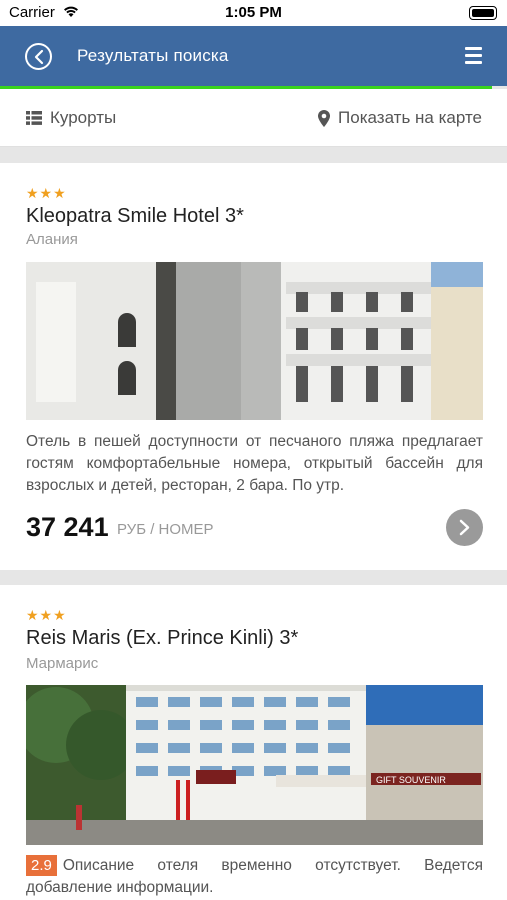 The width and height of the screenshot is (507, 900). Describe the element at coordinates (483, 13) in the screenshot. I see `battery-icon` at that location.